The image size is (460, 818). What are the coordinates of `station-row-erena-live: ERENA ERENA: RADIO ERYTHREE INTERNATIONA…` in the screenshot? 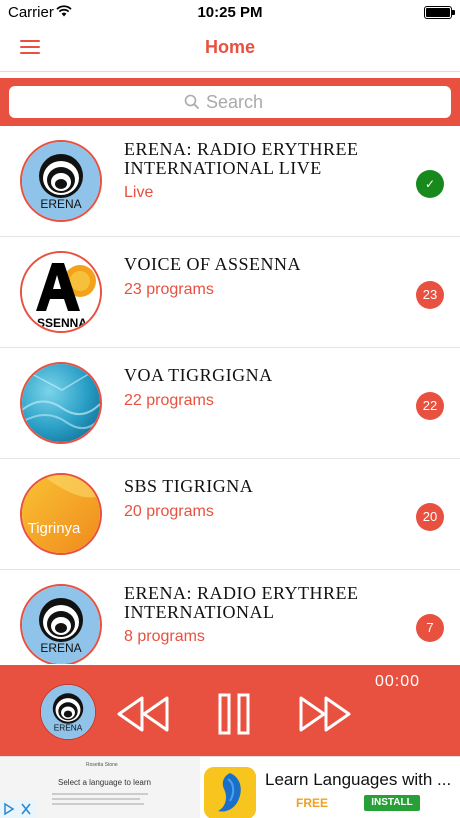 It's located at (230, 181).